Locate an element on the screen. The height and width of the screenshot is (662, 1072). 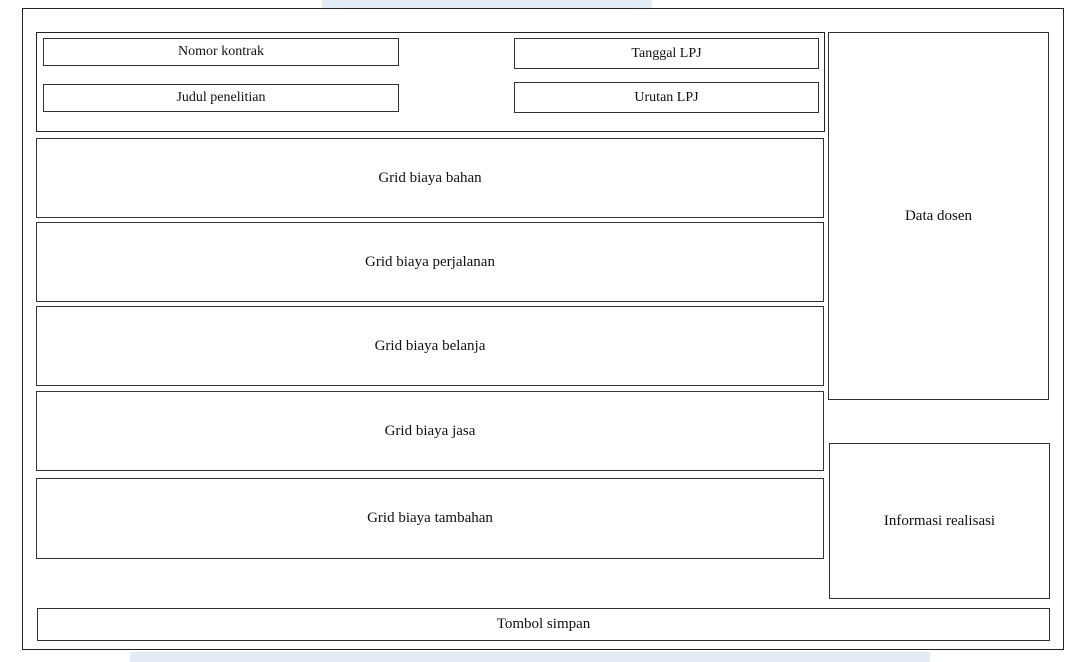
informasi-realisasi-label: Informasi realisasi is located at coordinates (939, 520).